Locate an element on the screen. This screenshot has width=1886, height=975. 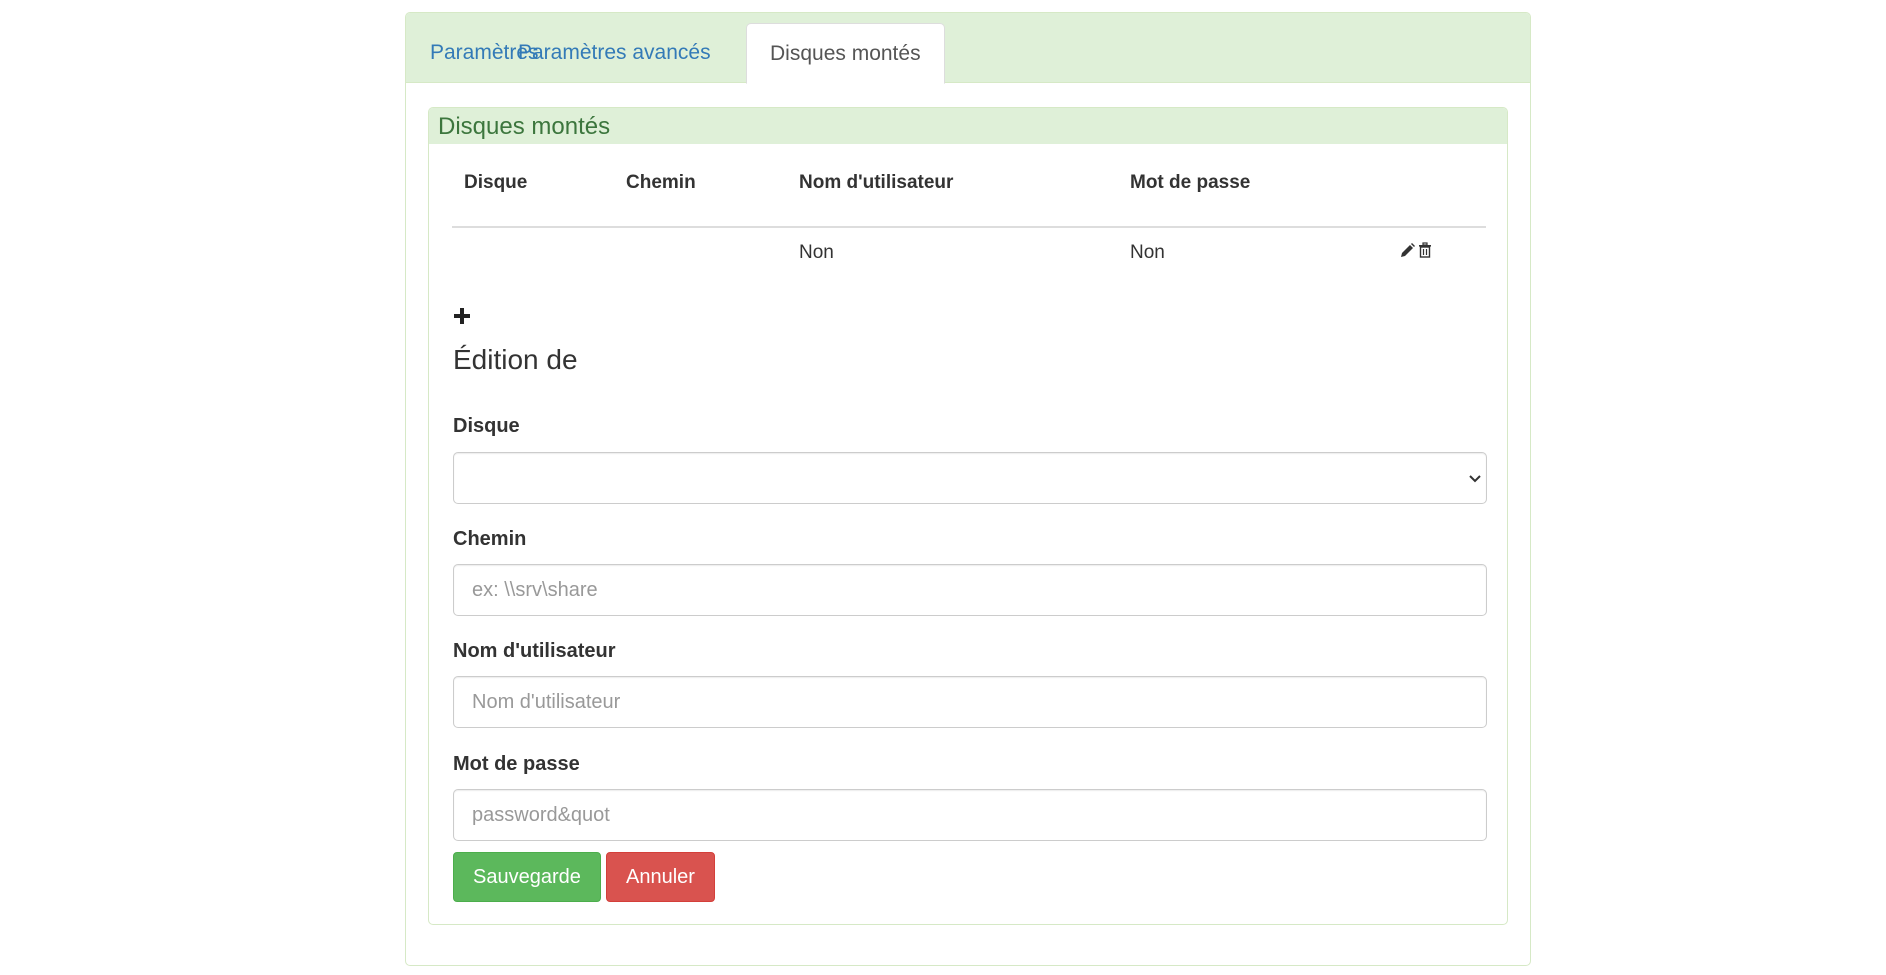
pencil-icon is located at coordinates (1407, 250).